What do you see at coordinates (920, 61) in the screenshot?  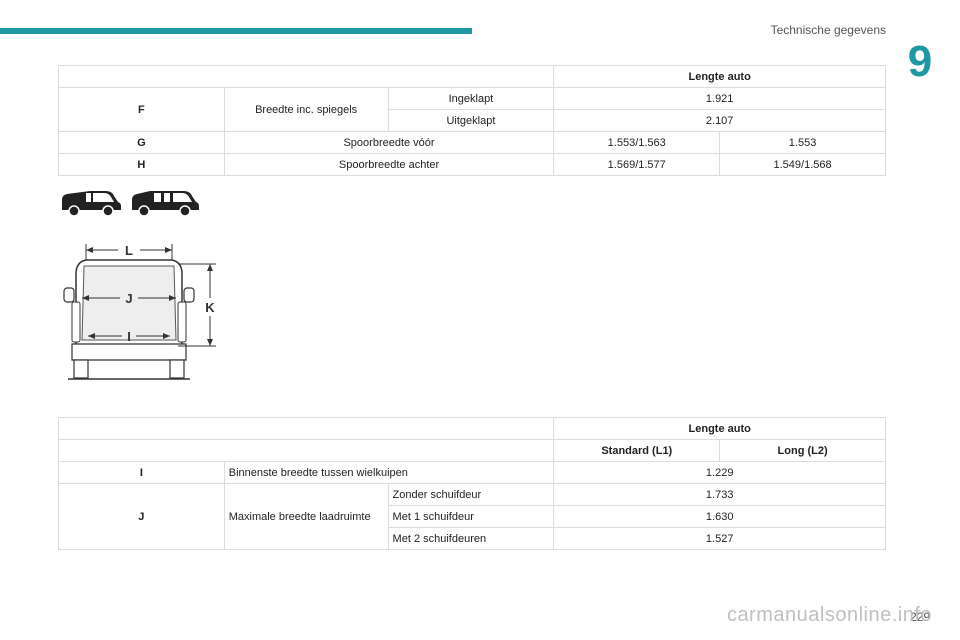 I see `chapter-number: 9` at bounding box center [920, 61].